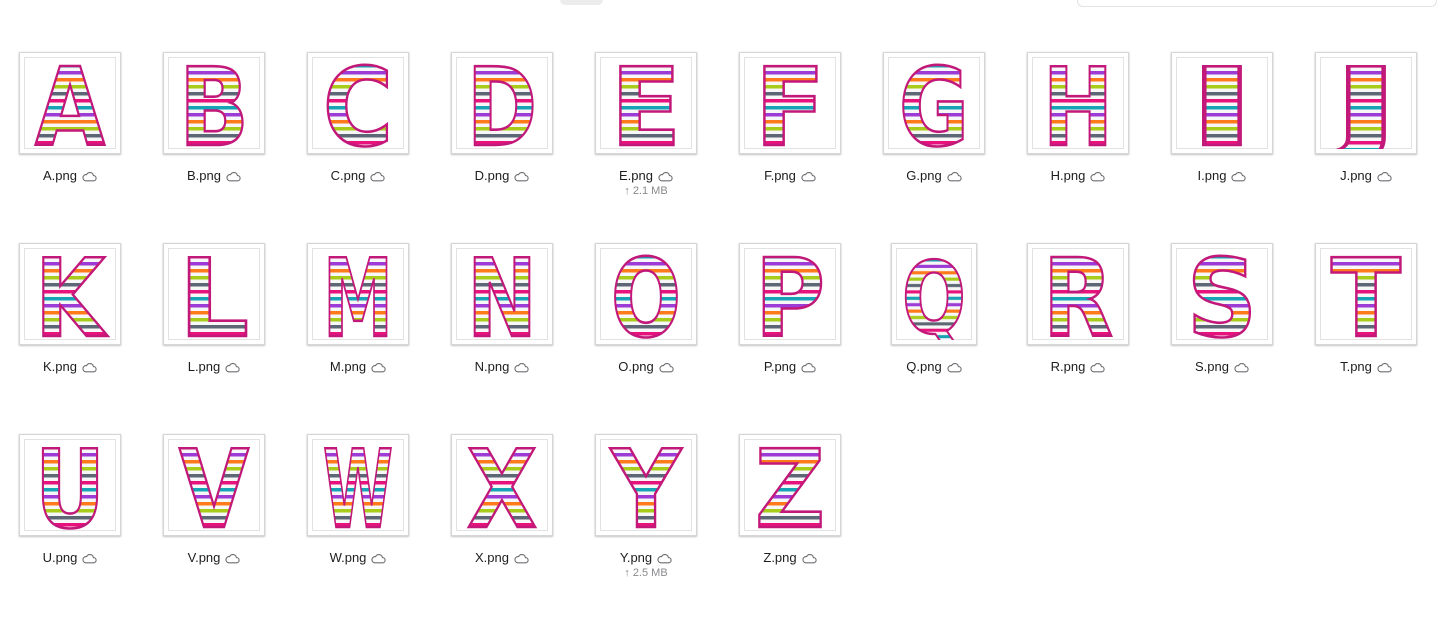 The width and height of the screenshot is (1445, 631). I want to click on letter-u-image: U, so click(70, 485).